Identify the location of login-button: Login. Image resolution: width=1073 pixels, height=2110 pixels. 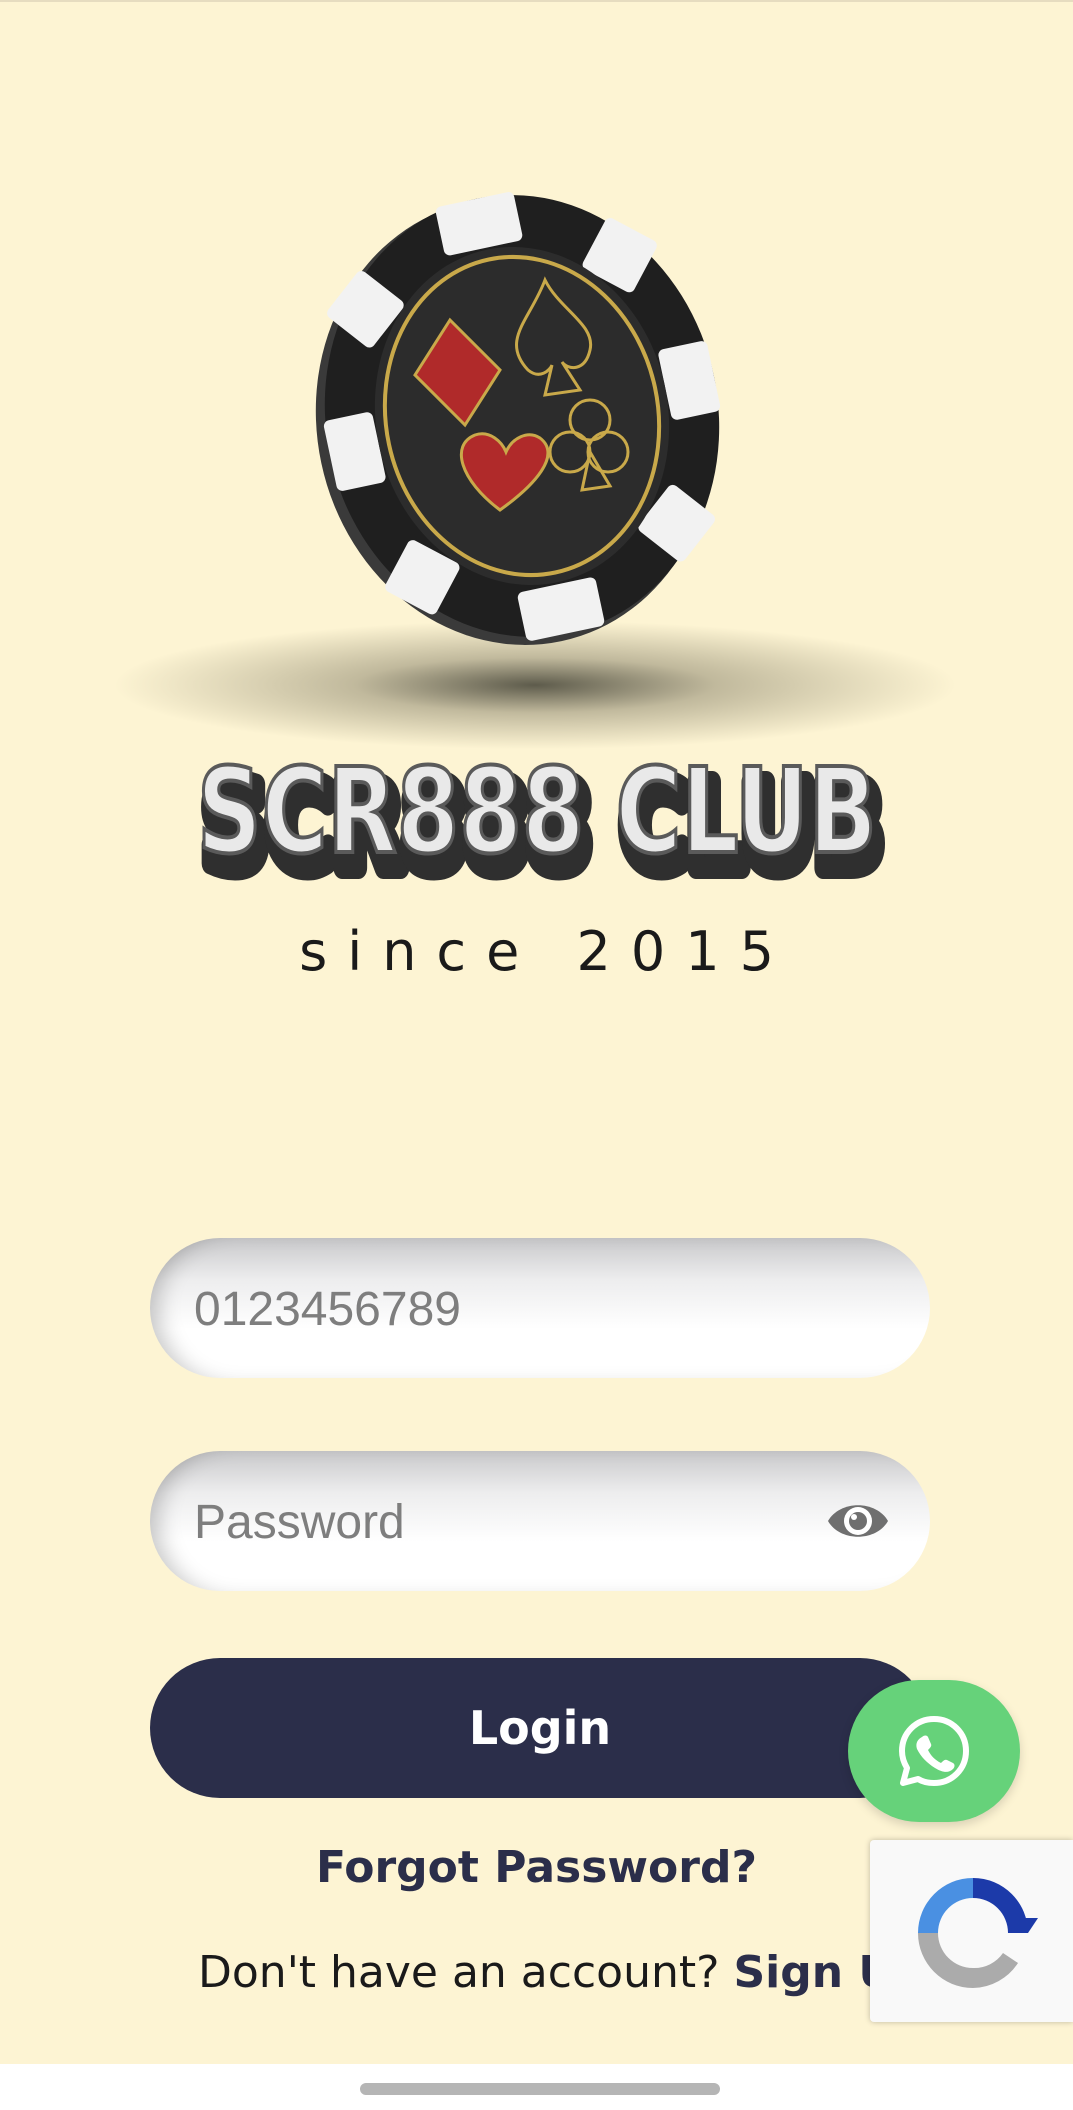
(540, 1728).